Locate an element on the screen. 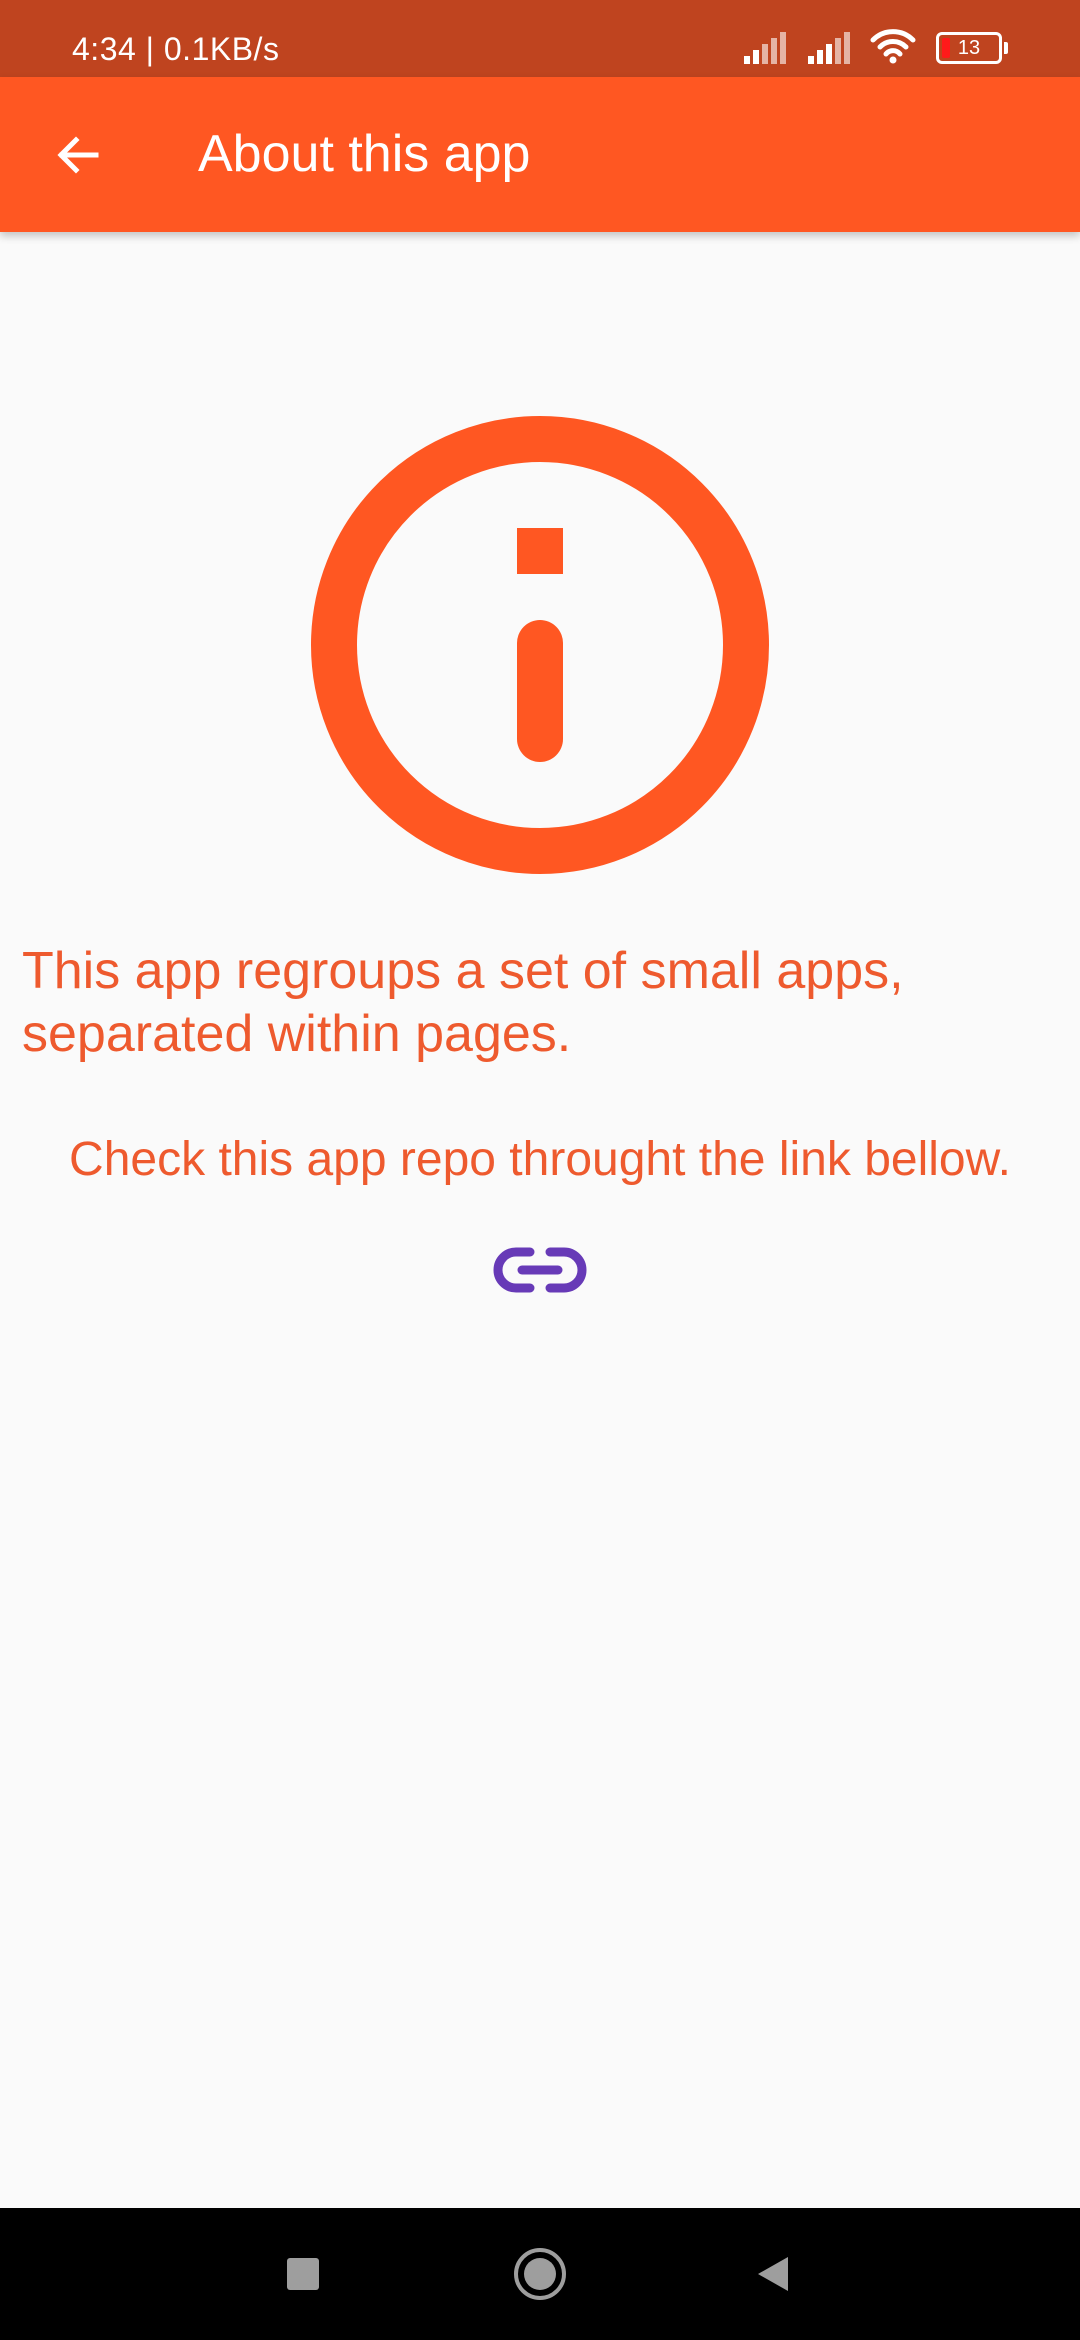 The width and height of the screenshot is (1080, 2340). recents-icon is located at coordinates (303, 2274).